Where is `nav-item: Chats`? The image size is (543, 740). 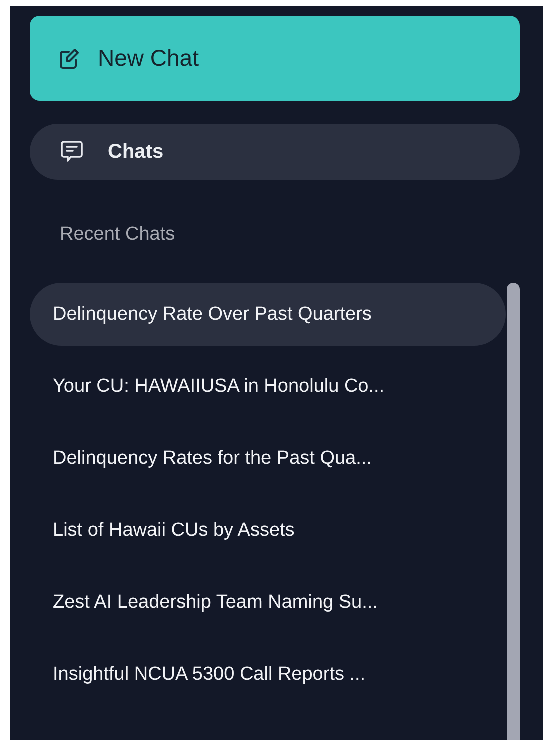
nav-item: Chats is located at coordinates (275, 152).